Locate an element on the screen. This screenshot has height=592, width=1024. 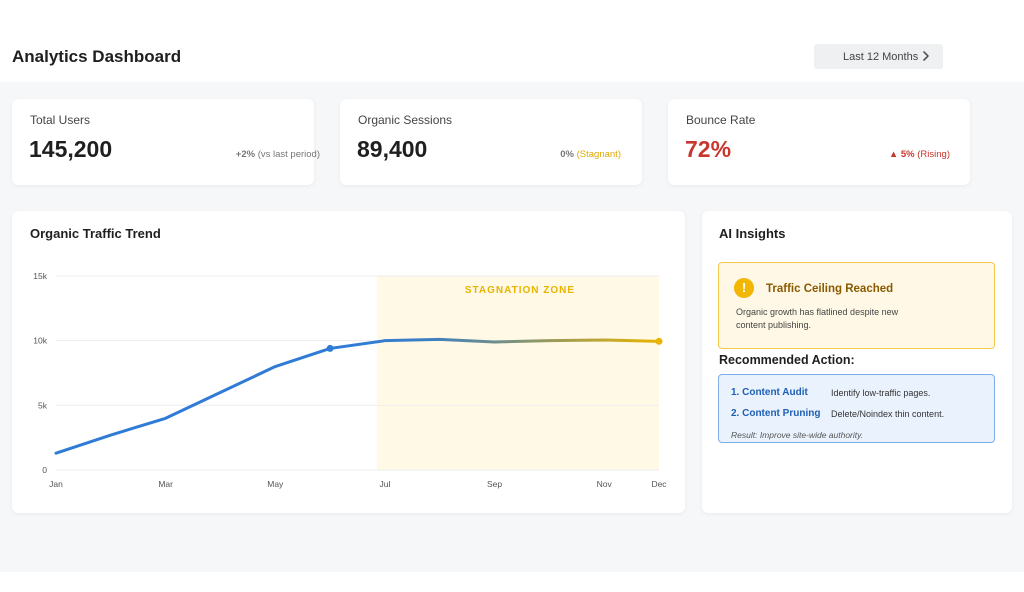
action-name: 2. Content Pruning is located at coordinates (776, 413).